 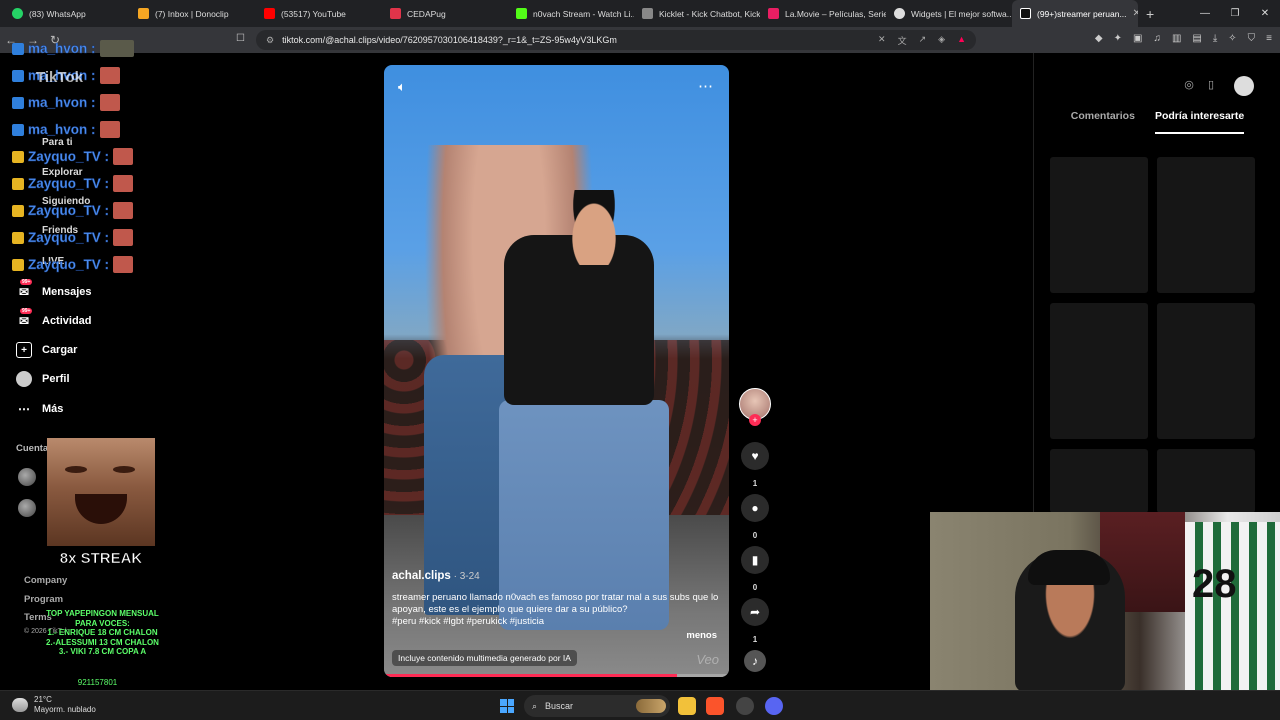 I want to click on bookmark-icon: ☐, so click(x=240, y=38).